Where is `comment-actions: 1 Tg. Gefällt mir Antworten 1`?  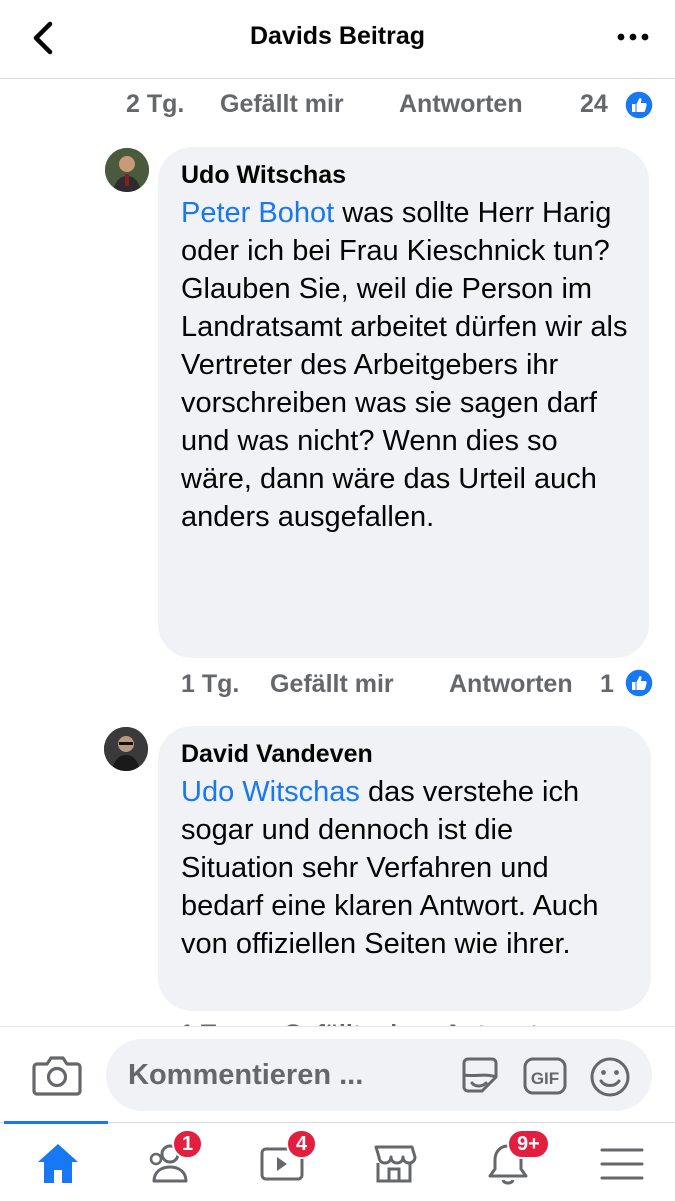
comment-actions: 1 Tg. Gefällt mir Antworten 1 is located at coordinates (337, 689).